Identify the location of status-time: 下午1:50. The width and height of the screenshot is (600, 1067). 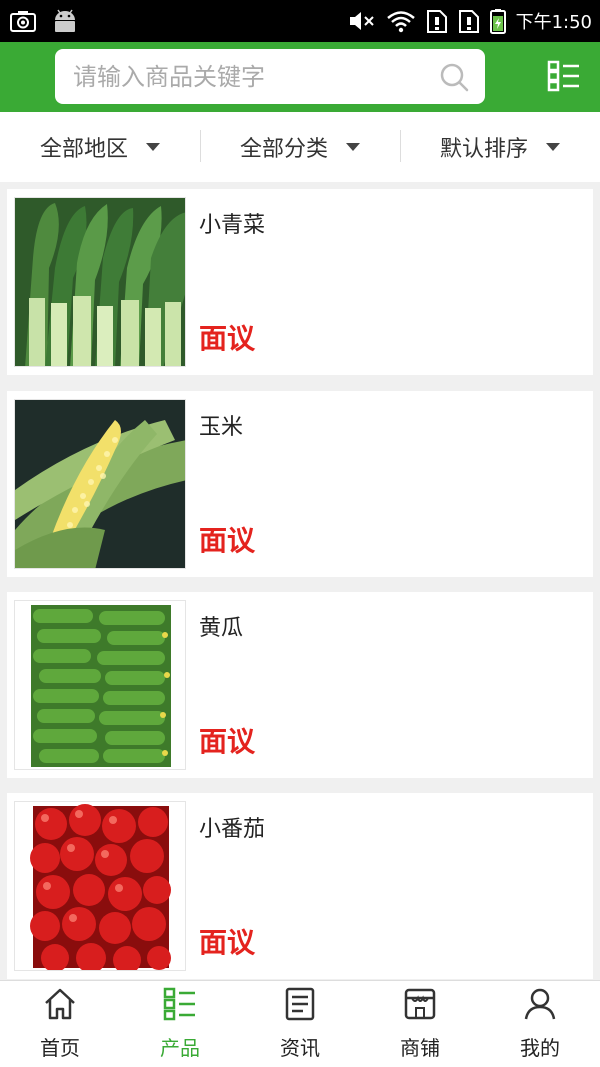
(553, 22).